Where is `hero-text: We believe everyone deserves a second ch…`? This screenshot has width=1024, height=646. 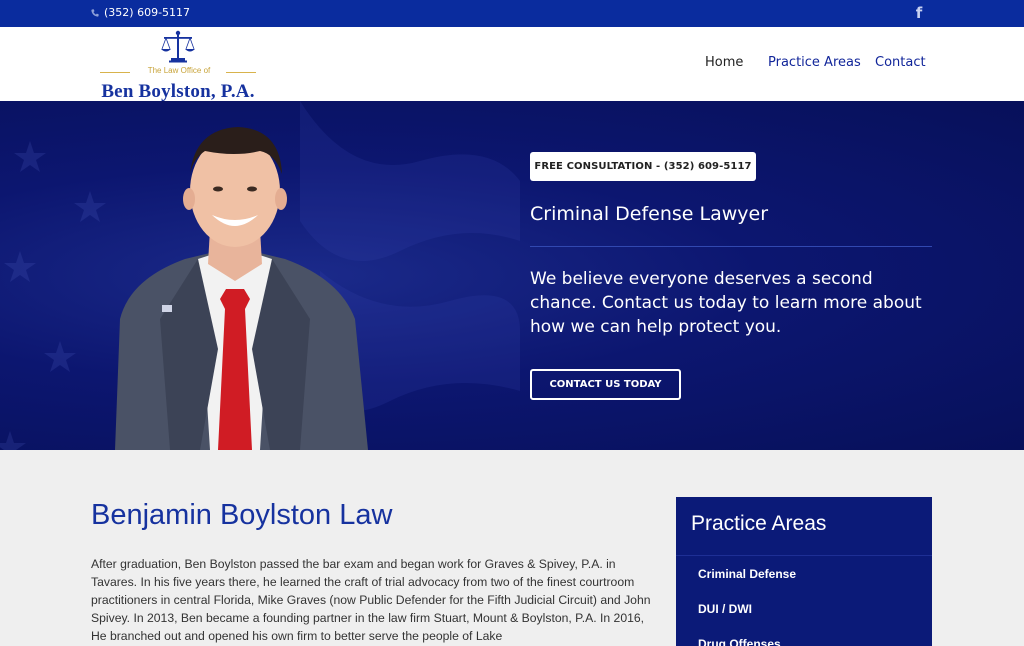 hero-text: We believe everyone deserves a second ch… is located at coordinates (726, 303).